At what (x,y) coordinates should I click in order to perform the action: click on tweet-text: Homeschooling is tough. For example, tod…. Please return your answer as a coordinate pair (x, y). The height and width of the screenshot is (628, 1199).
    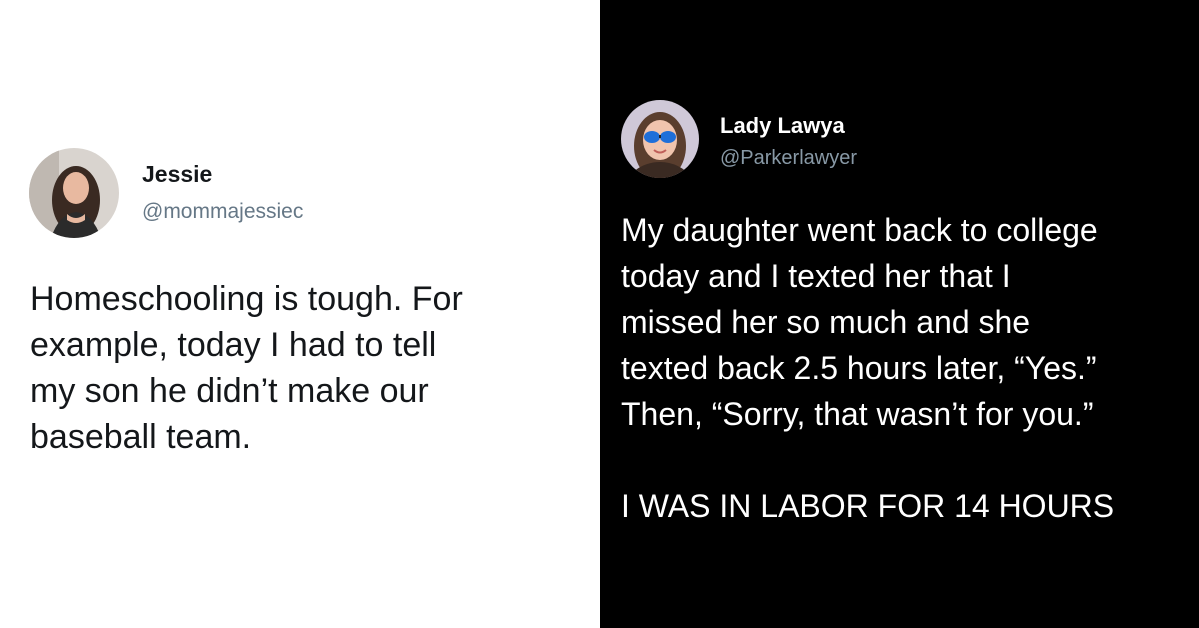
    Looking at the image, I should click on (246, 368).